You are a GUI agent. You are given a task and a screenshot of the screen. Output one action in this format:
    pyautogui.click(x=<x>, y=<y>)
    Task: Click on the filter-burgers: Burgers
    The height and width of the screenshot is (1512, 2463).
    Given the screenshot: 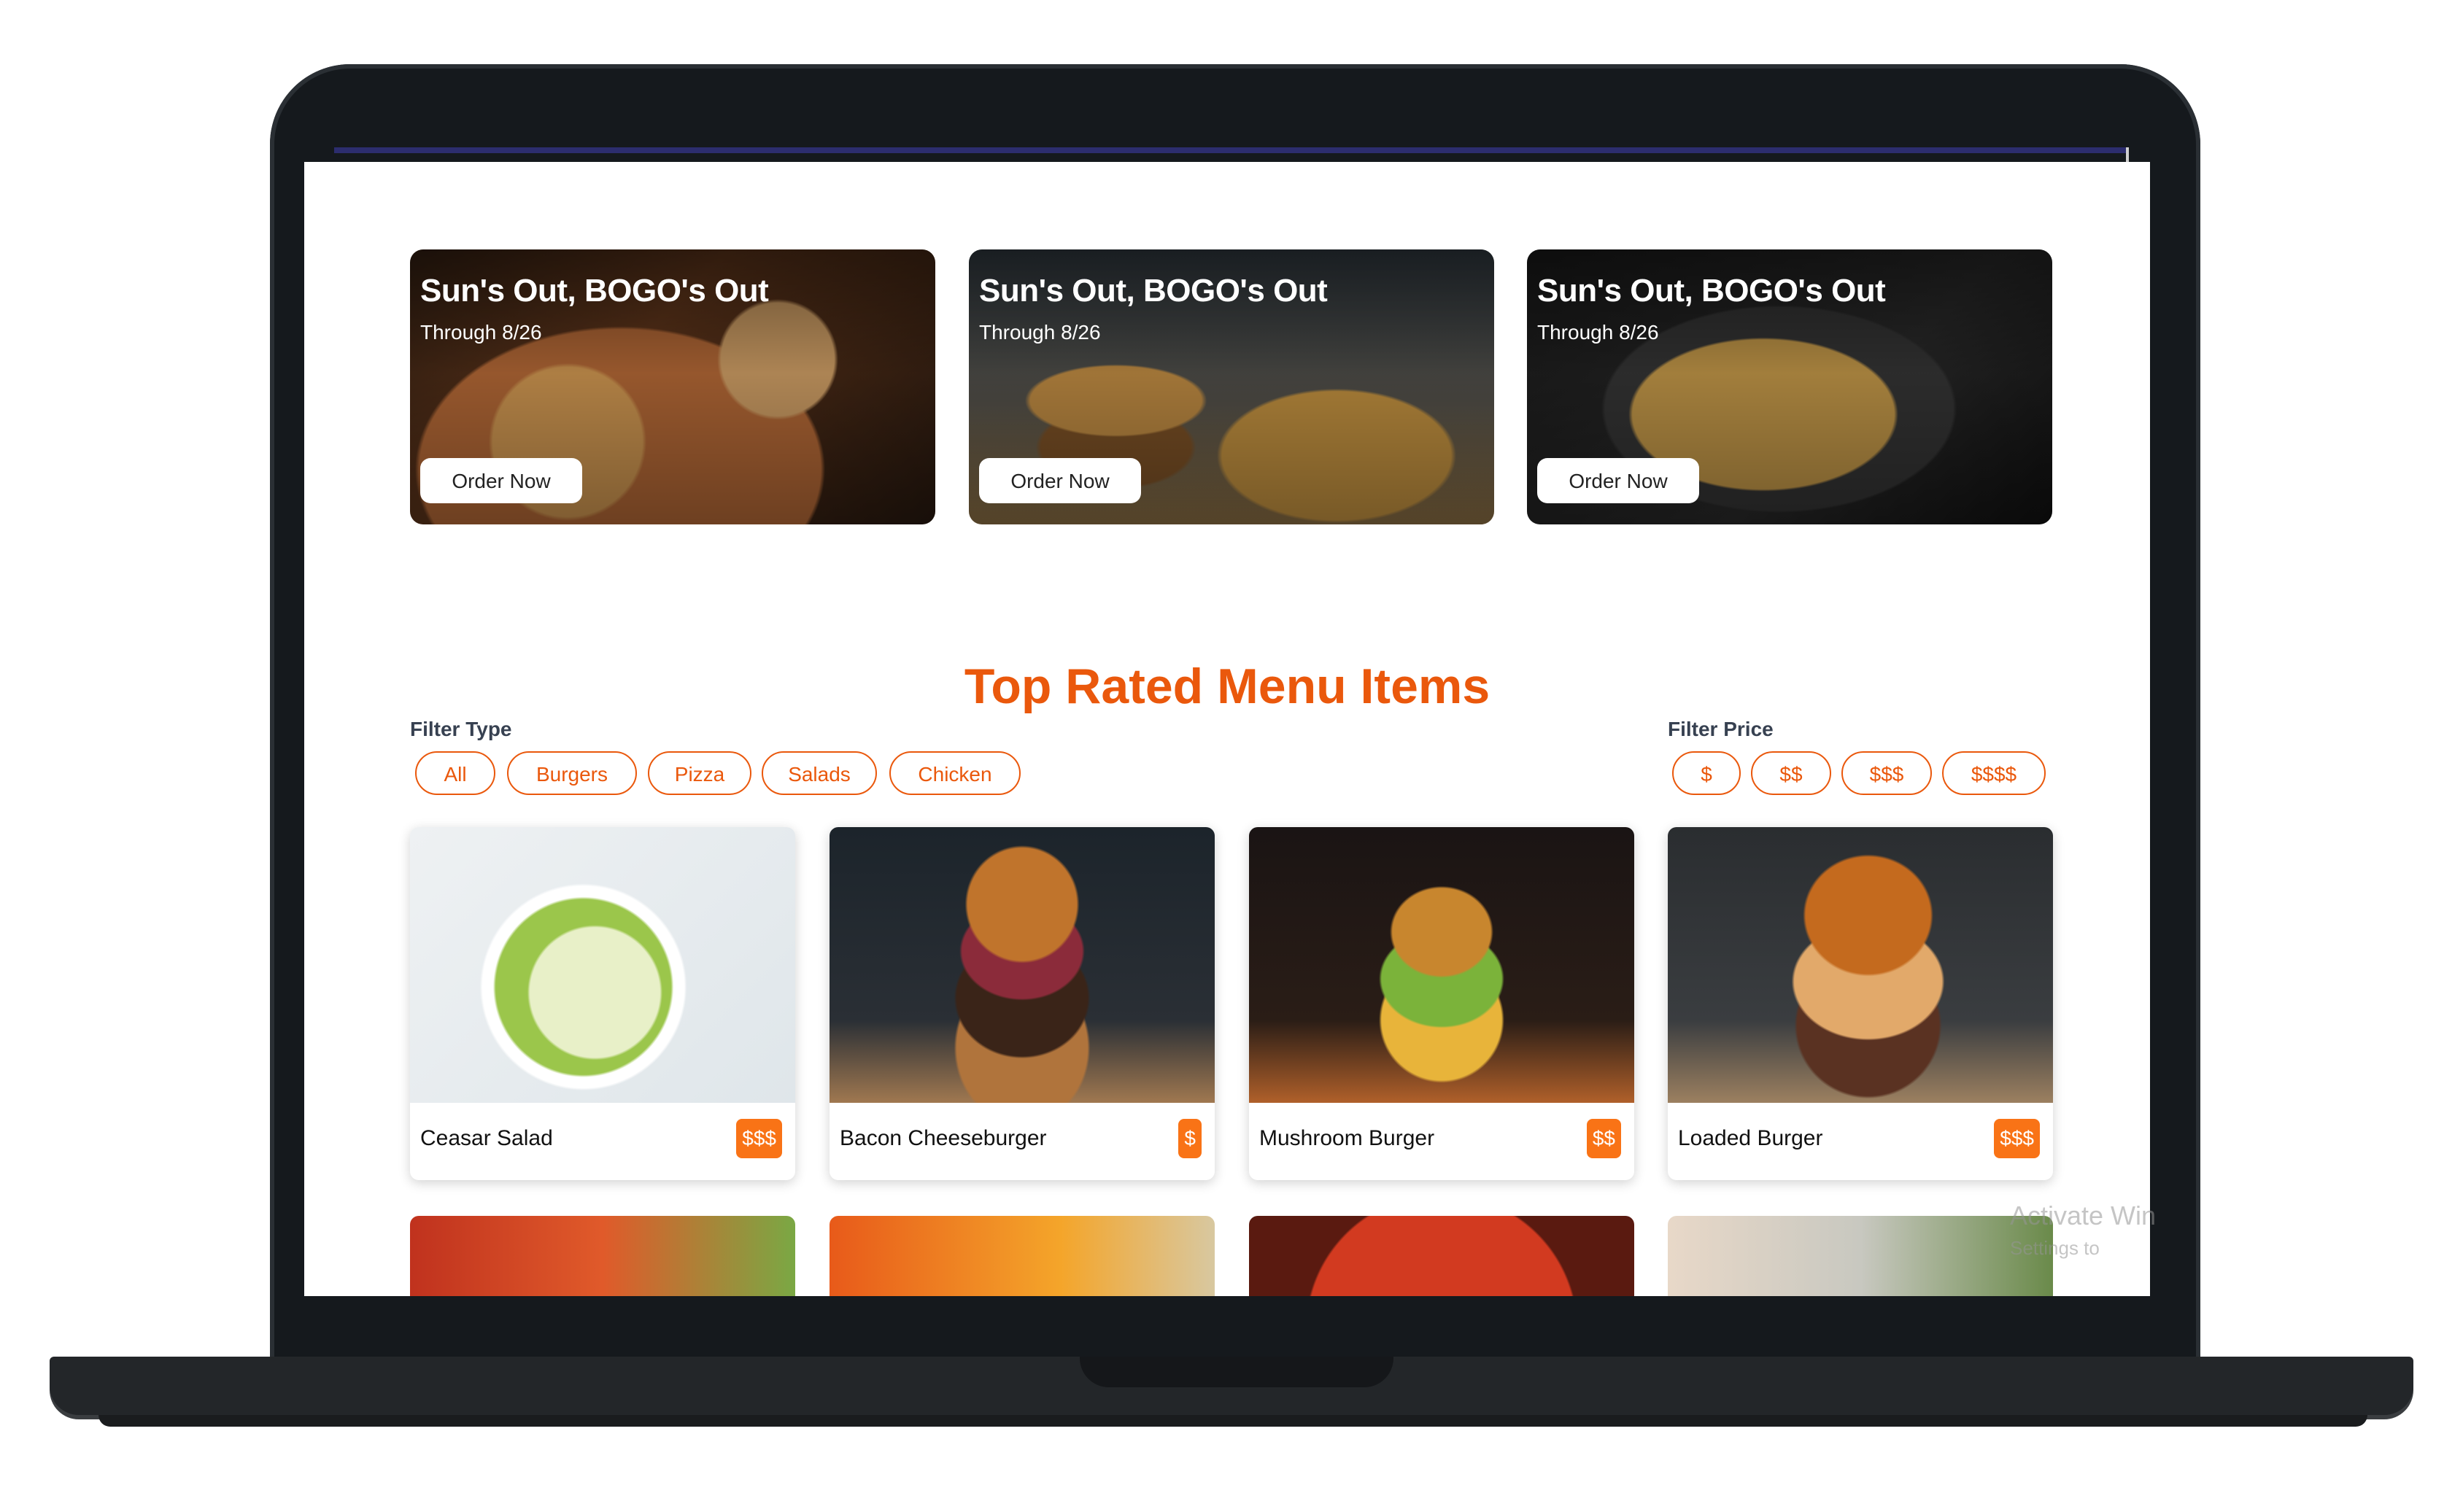 What is the action you would take?
    pyautogui.click(x=572, y=773)
    